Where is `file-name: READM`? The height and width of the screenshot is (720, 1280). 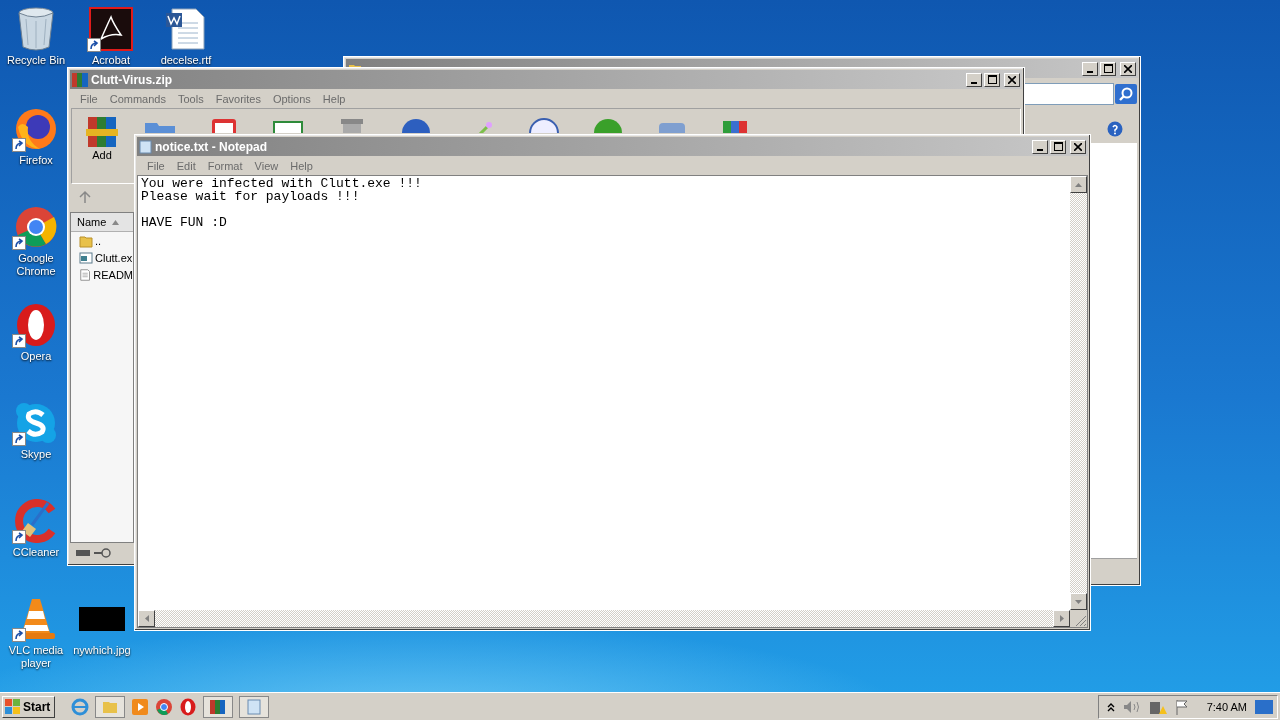 file-name: READM is located at coordinates (113, 274).